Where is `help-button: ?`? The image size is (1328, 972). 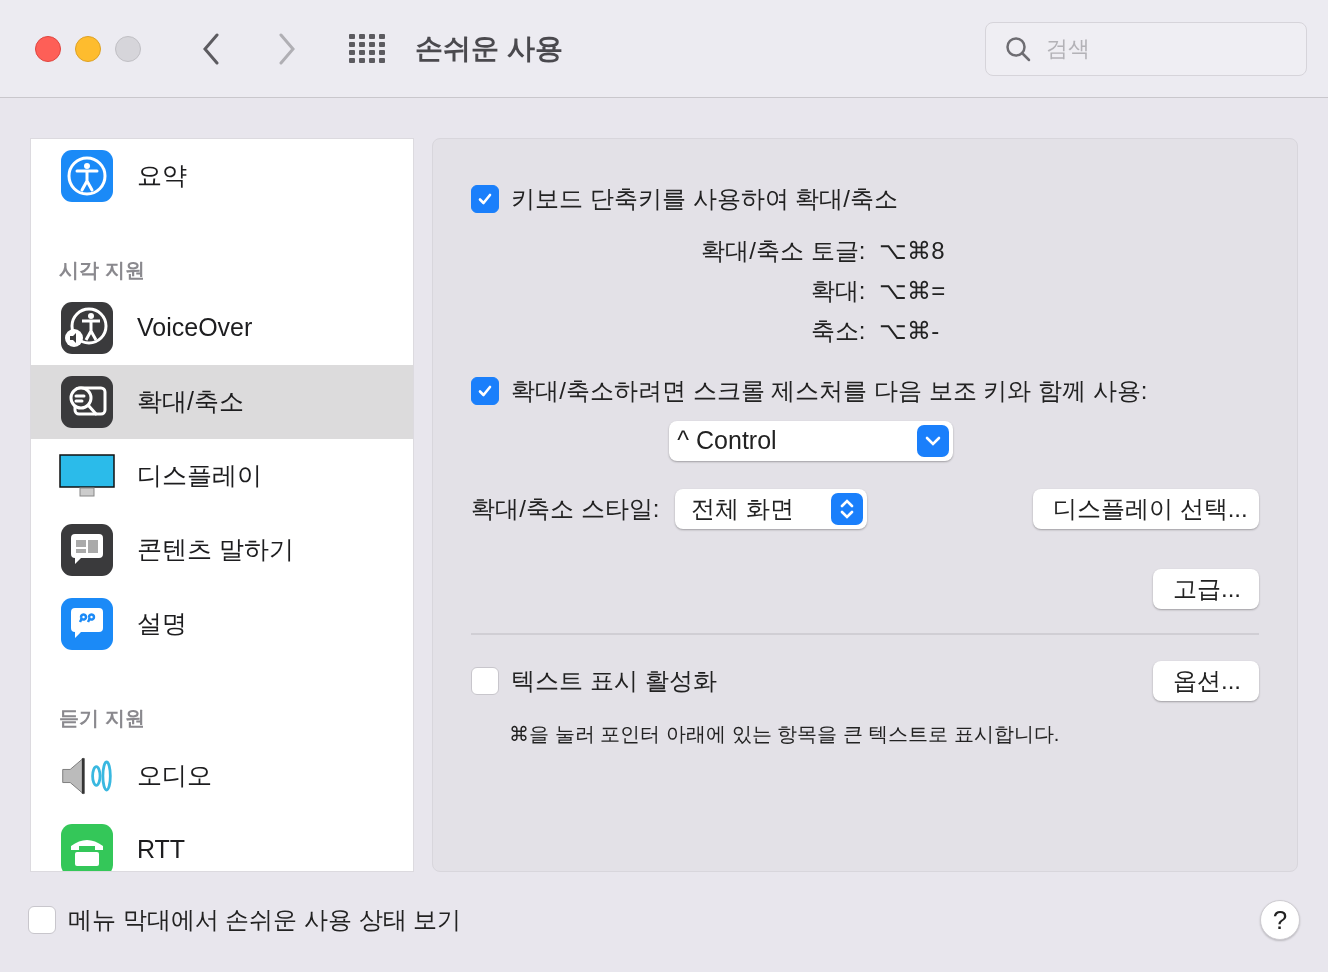
help-button: ? is located at coordinates (1280, 920).